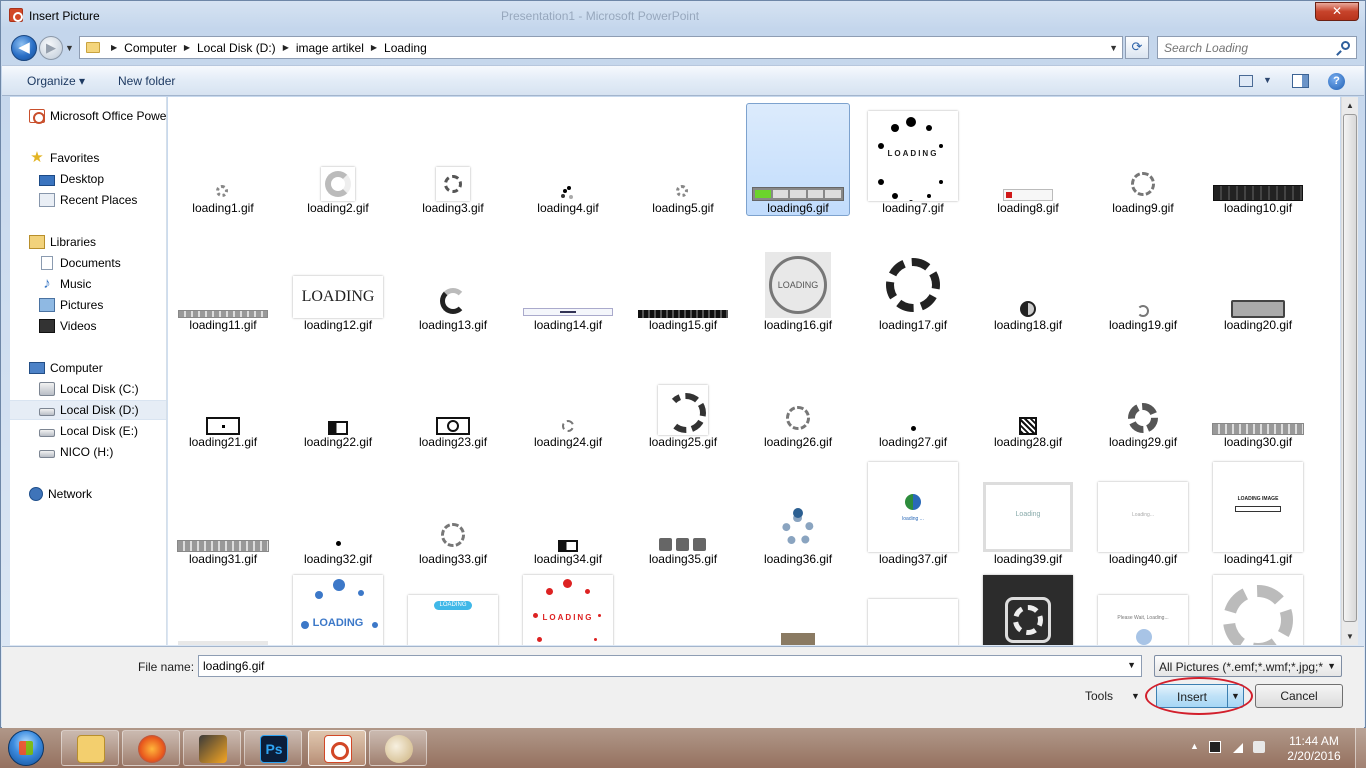 This screenshot has width=1366, height=768. I want to click on sidebar-item-documents: Documents, so click(88, 263).